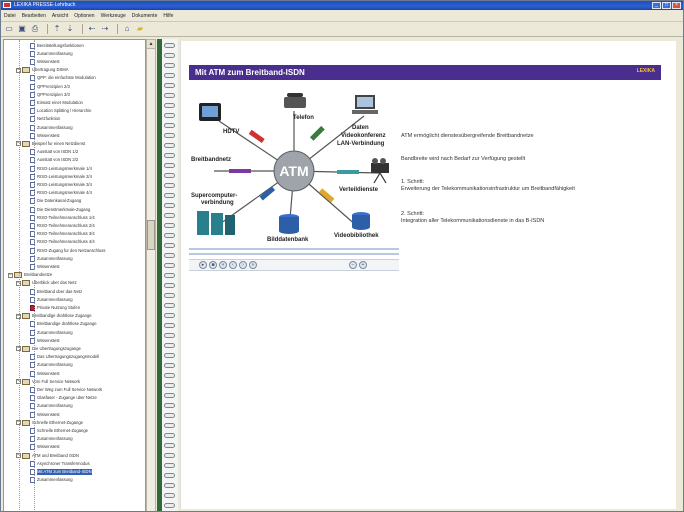  I want to click on tree-item: Schnelle Ethernet-Zugange, so click(59, 430).